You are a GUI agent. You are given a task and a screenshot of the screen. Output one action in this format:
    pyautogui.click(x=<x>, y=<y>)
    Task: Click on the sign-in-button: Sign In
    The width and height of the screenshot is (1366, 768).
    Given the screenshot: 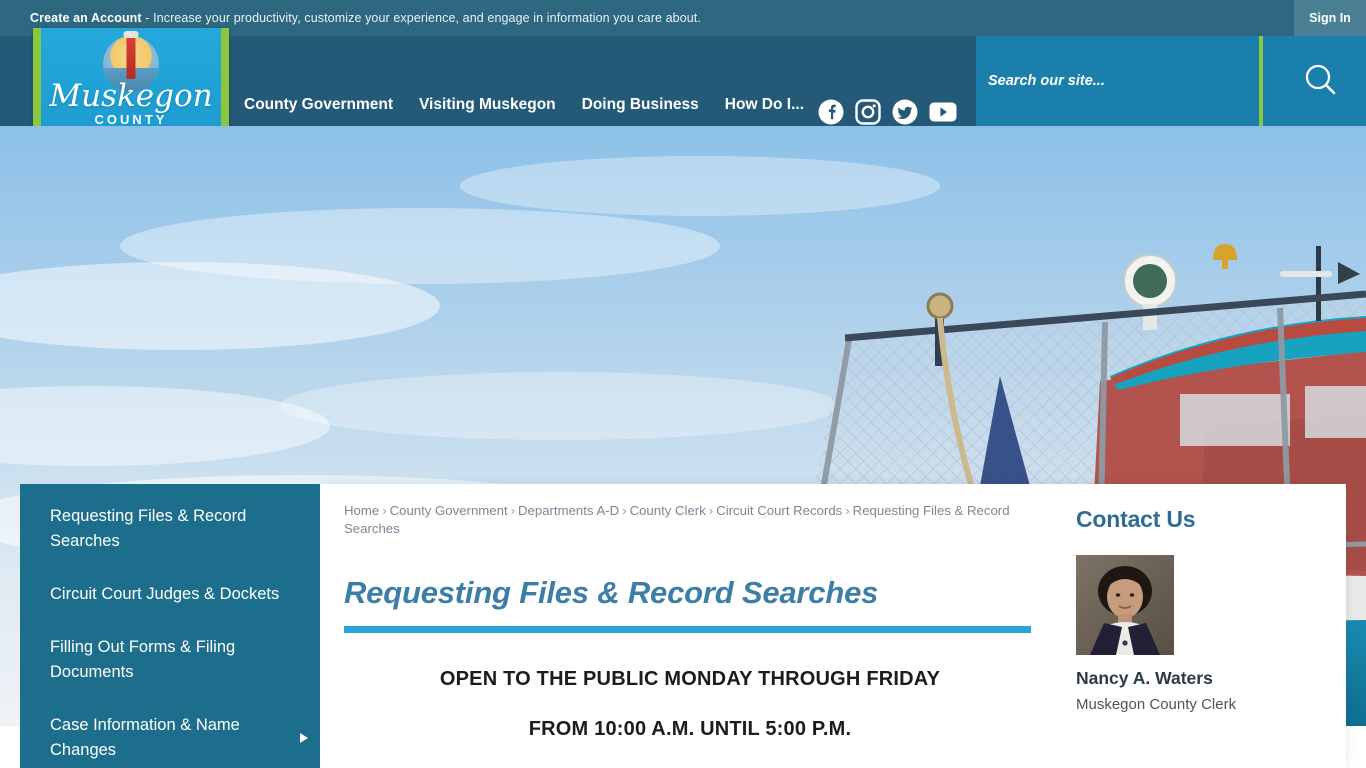 What is the action you would take?
    pyautogui.click(x=1330, y=18)
    